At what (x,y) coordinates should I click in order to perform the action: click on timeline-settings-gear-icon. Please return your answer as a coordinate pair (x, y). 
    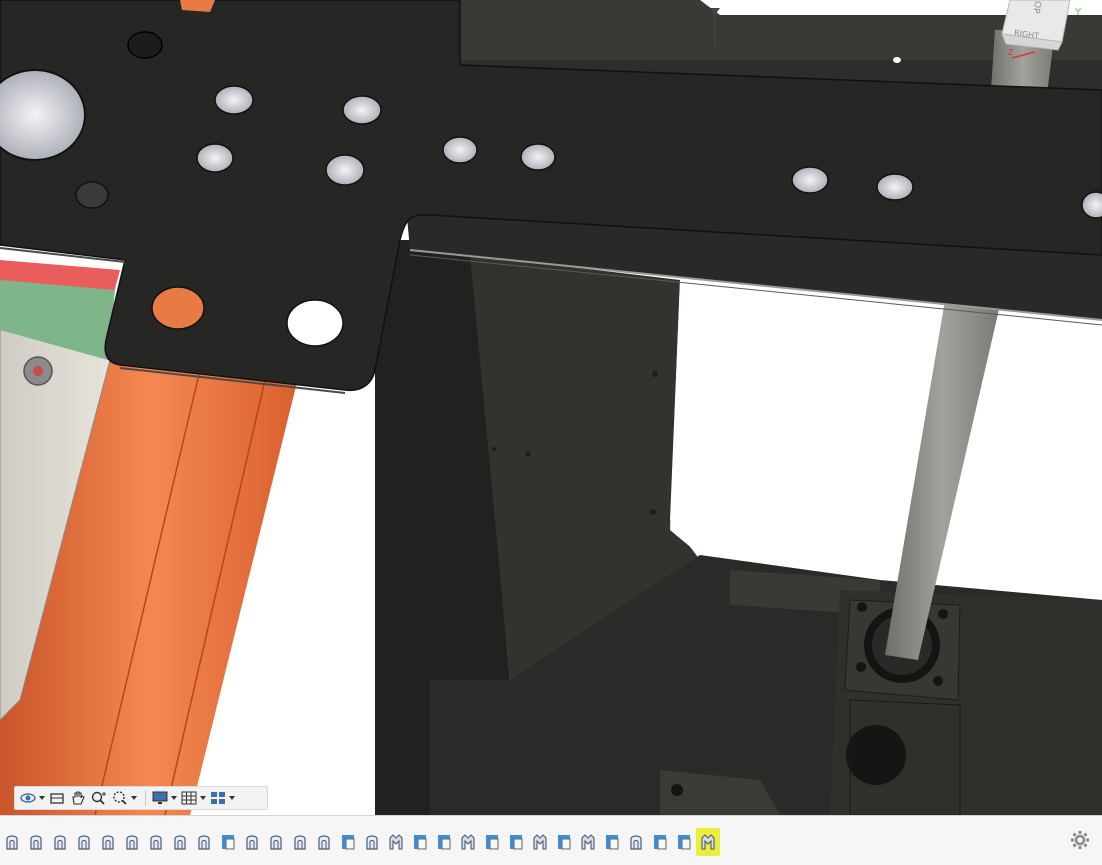
    Looking at the image, I should click on (1080, 840).